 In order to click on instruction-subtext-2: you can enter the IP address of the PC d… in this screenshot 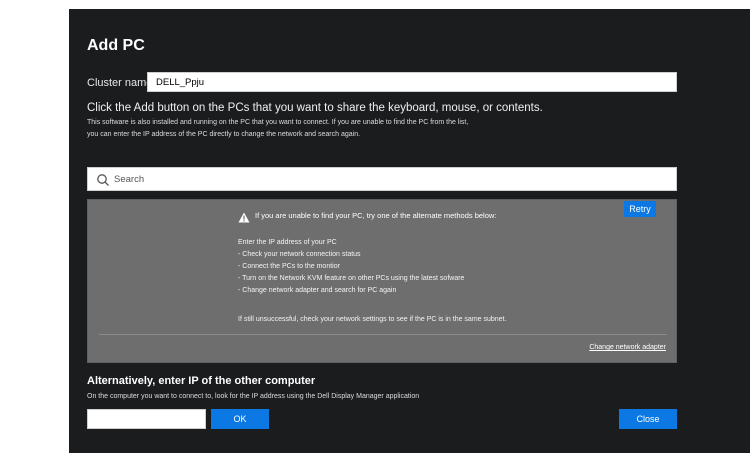, I will do `click(224, 134)`.